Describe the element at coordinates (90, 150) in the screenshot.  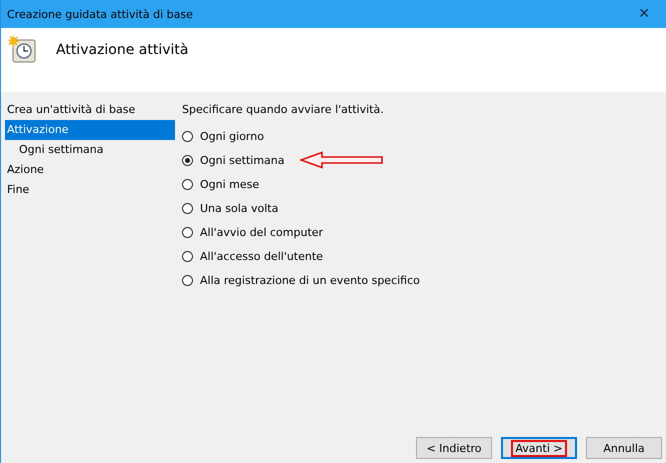
I see `sidebar-item: Ogni settimana` at that location.